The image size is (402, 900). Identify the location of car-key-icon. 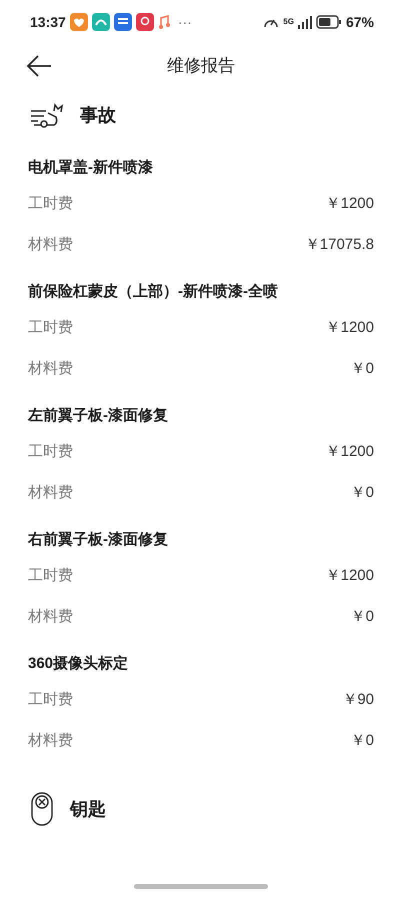
(42, 809).